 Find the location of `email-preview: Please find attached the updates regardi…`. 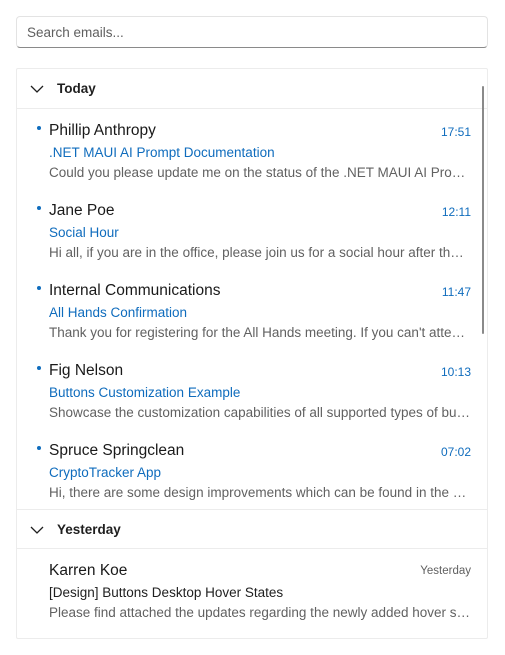

email-preview: Please find attached the updates regardi… is located at coordinates (260, 612).